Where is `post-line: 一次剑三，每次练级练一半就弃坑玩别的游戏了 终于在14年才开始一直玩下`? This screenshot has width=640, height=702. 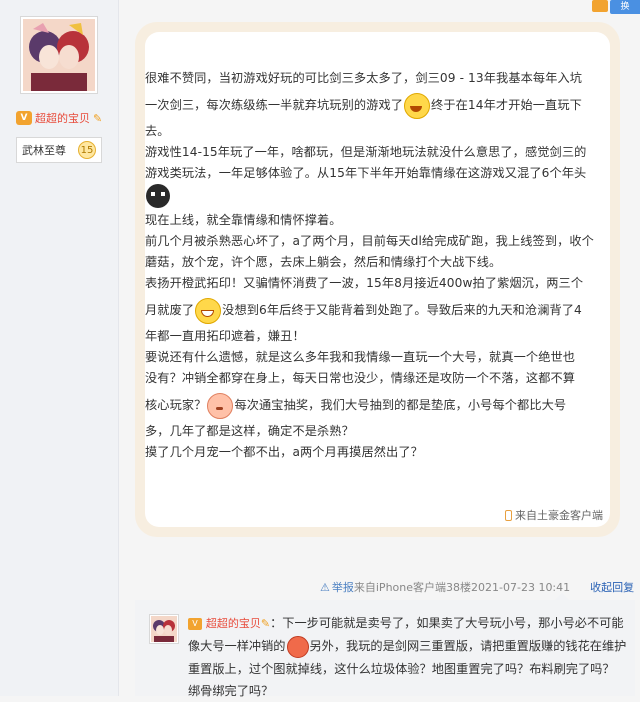
post-line: 一次剑三，每次练级练一半就弃坑玩别的游戏了 终于在14年才开始一直玩下 is located at coordinates (375, 105).